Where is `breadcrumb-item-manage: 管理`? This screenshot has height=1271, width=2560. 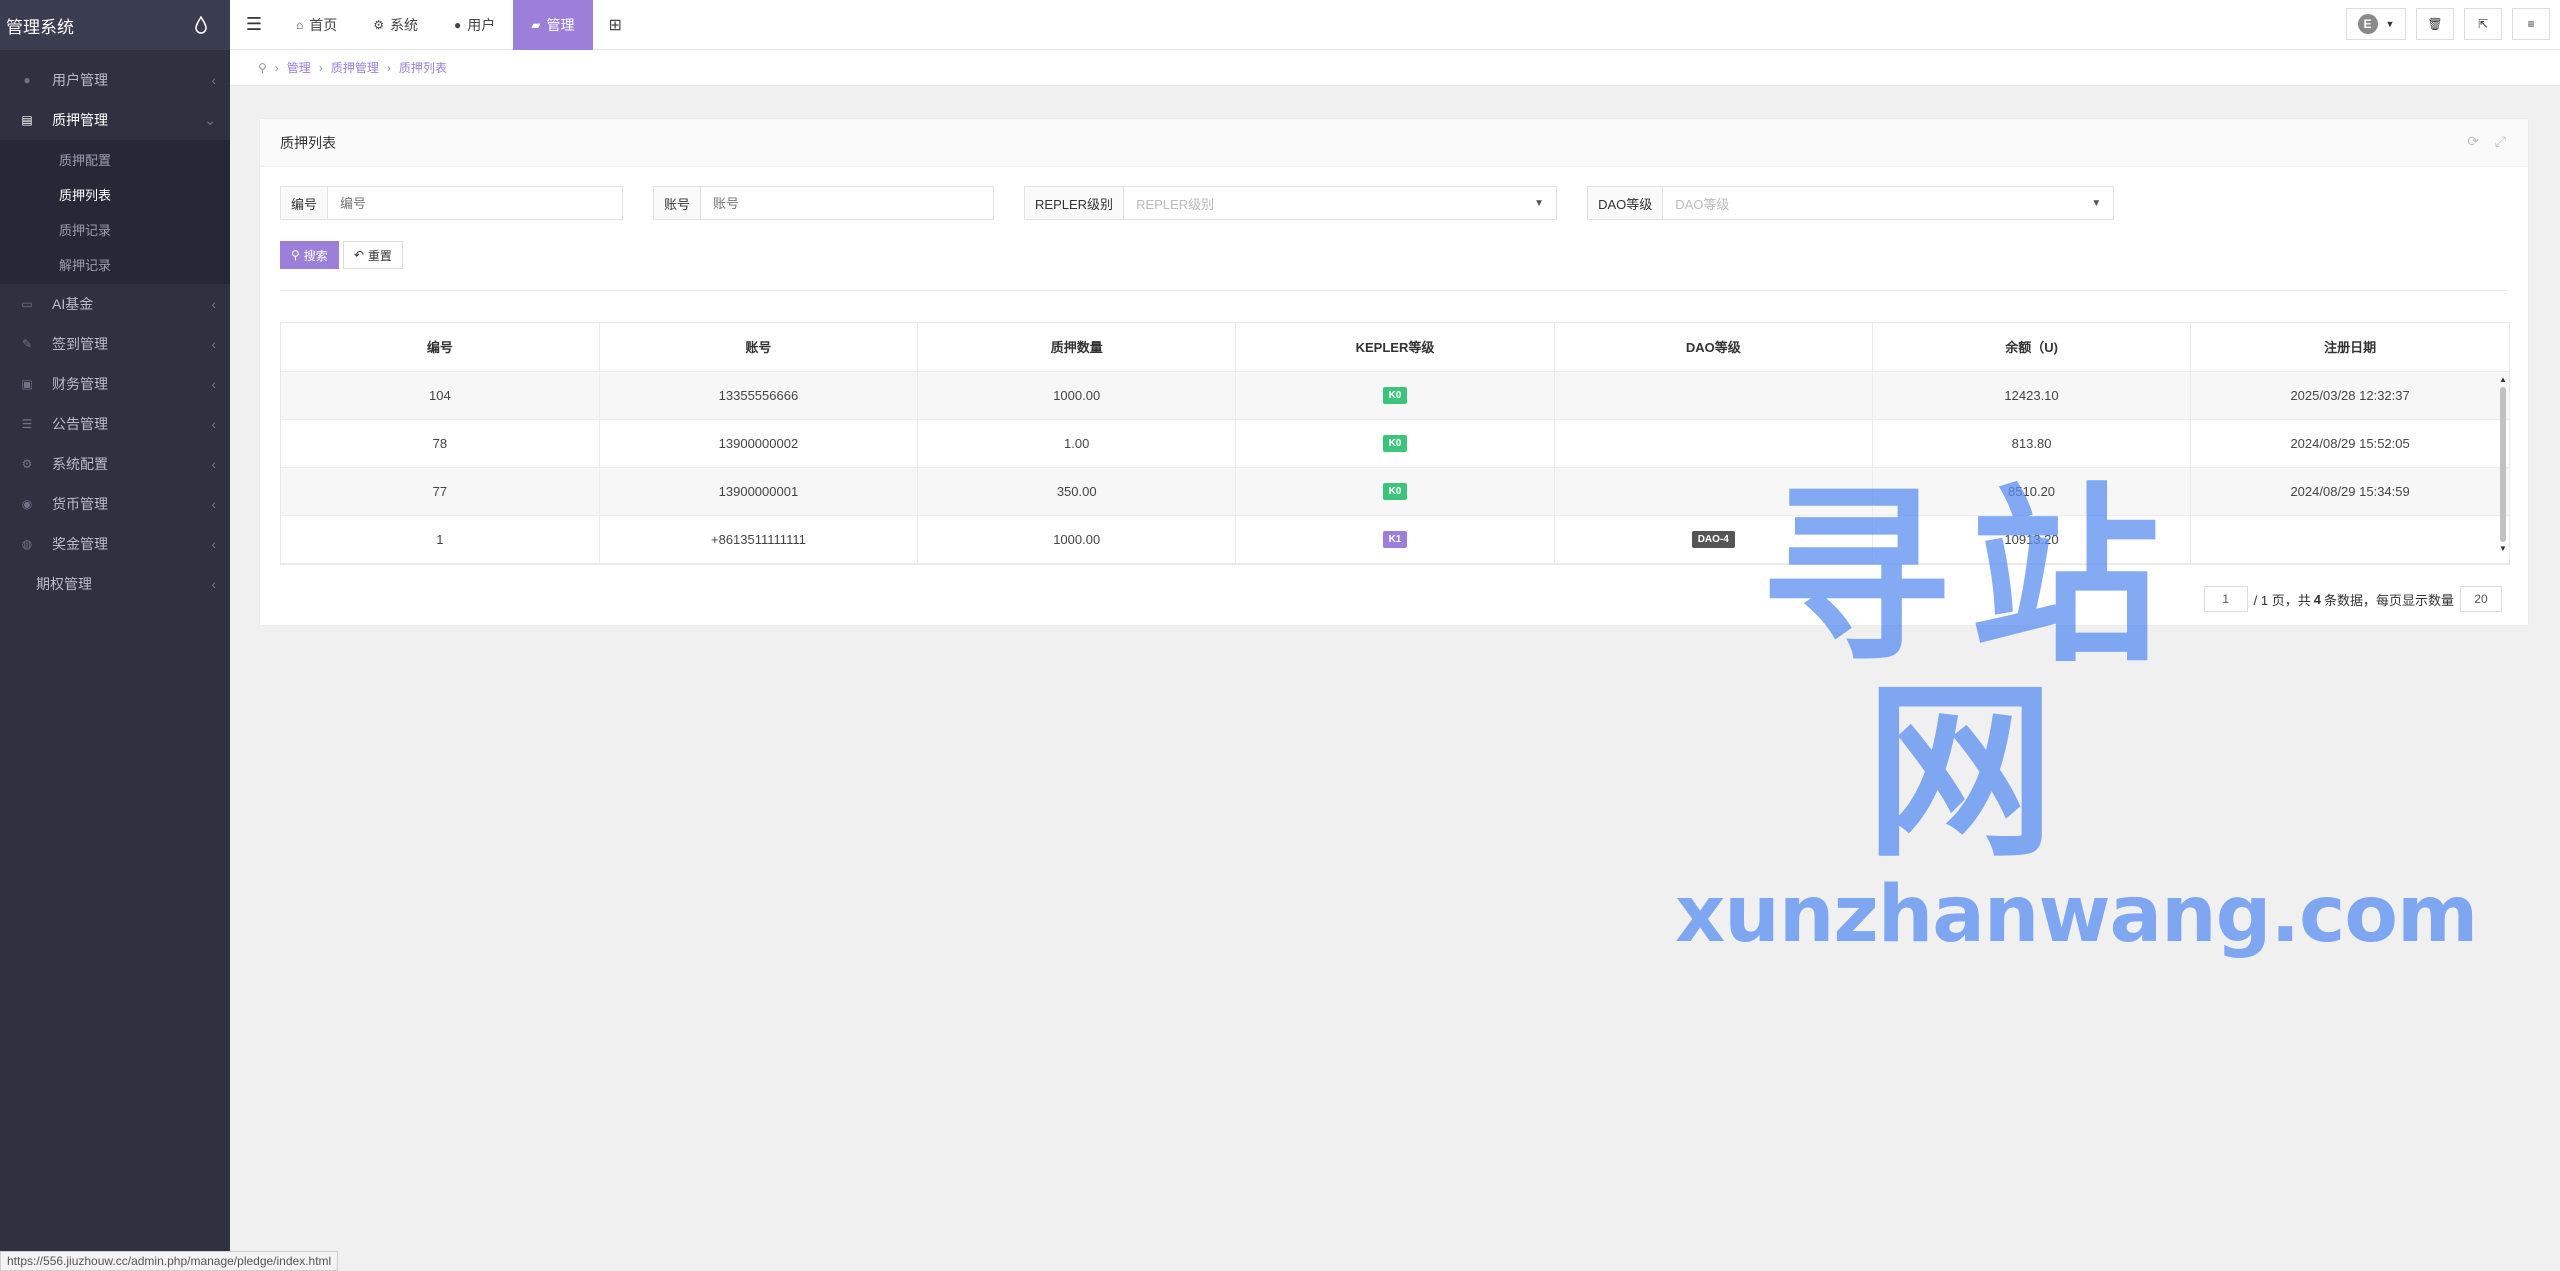 breadcrumb-item-manage: 管理 is located at coordinates (299, 67).